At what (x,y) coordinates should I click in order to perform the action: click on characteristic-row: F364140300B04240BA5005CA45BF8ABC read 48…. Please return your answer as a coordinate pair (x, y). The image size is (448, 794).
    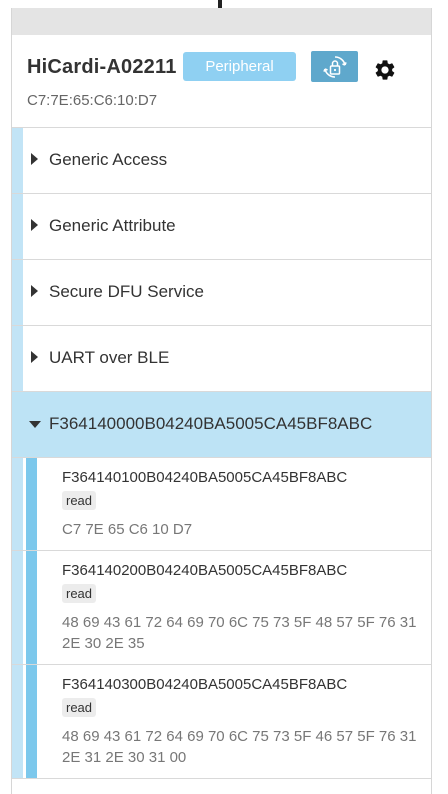
    Looking at the image, I should click on (221, 722).